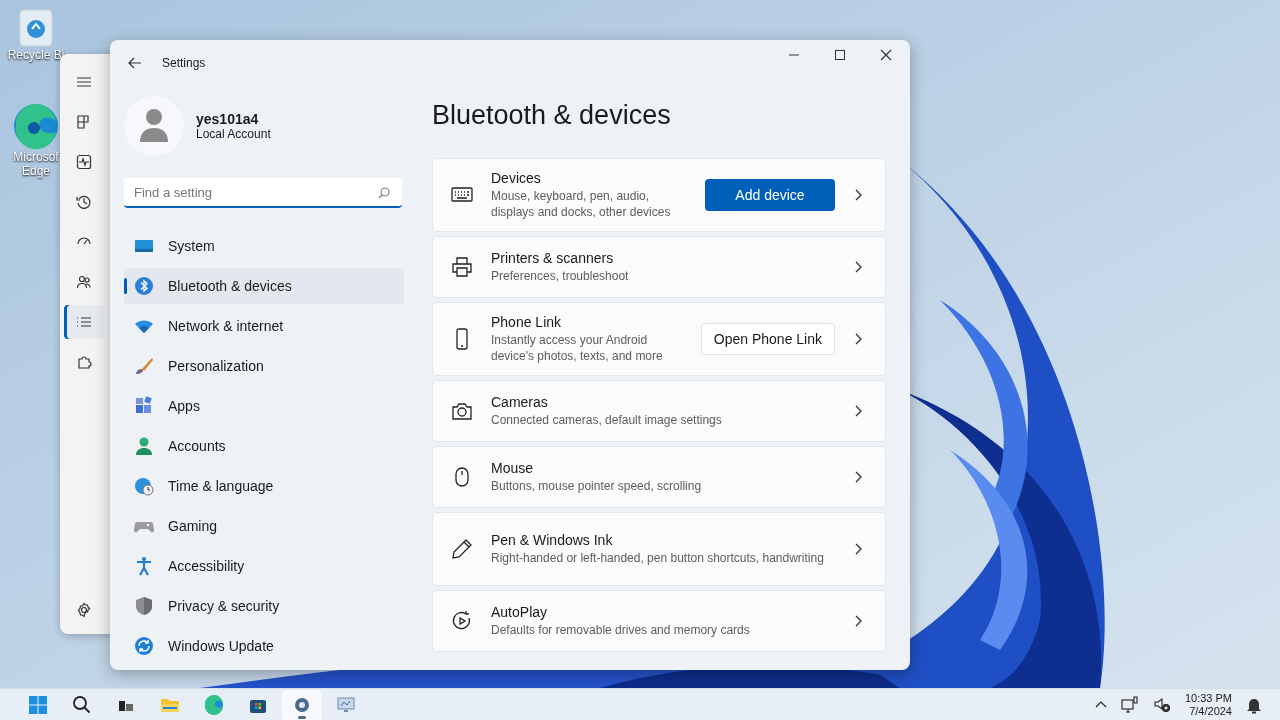  Describe the element at coordinates (135, 63) in the screenshot. I see `back-arrow-icon` at that location.